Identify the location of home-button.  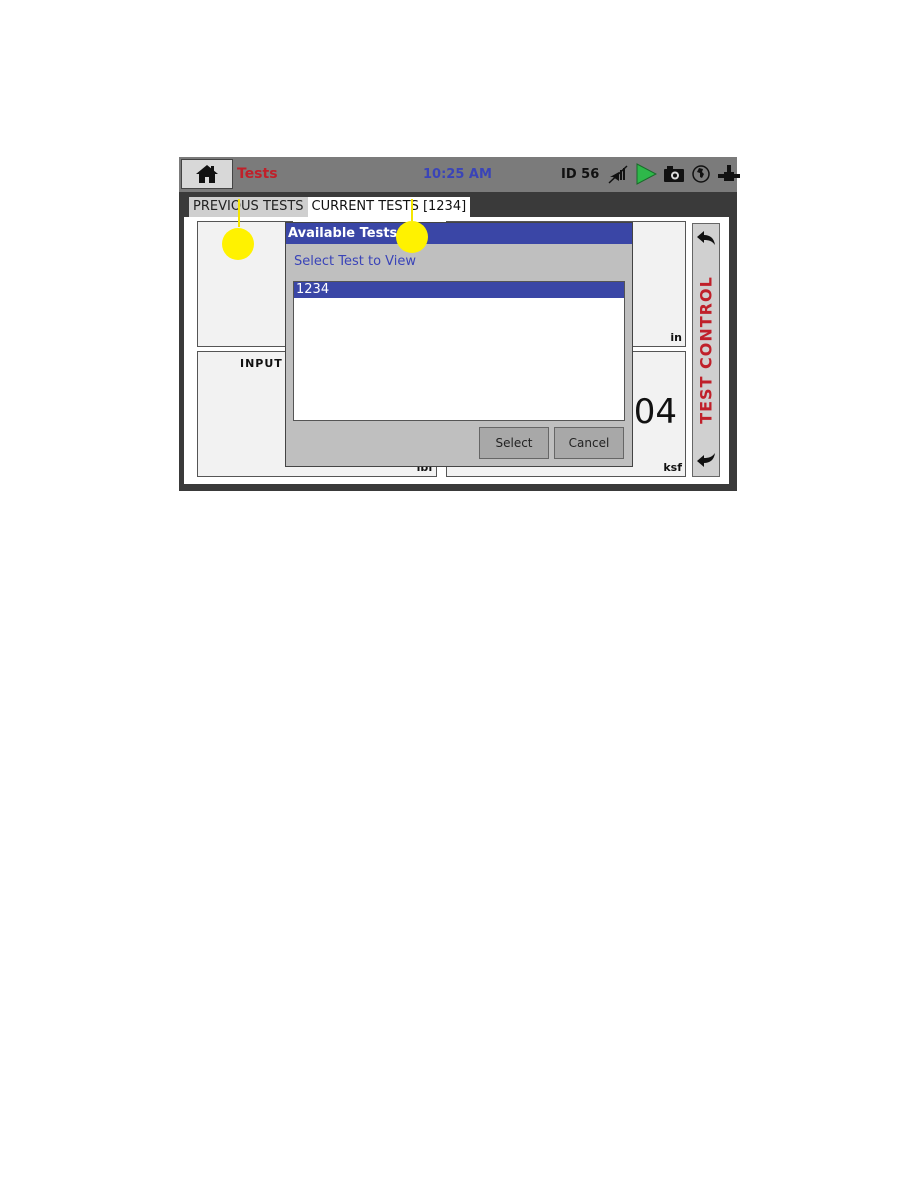
(207, 174).